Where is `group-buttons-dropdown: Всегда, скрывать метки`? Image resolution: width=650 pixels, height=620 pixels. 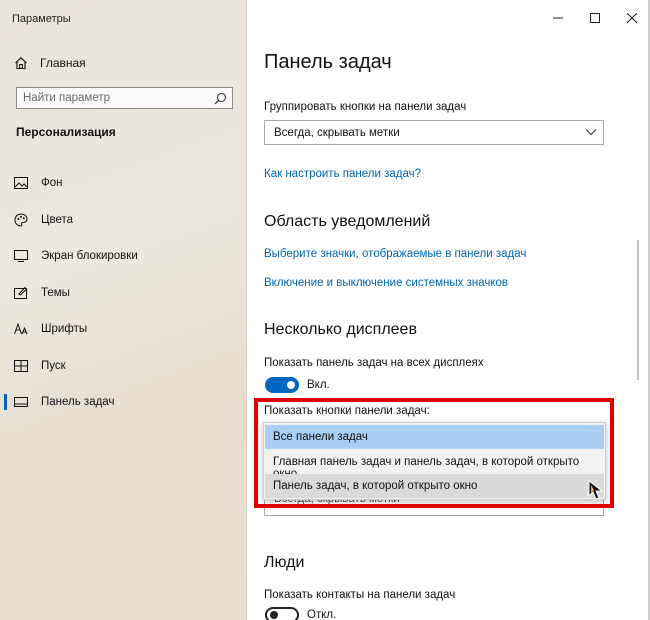 group-buttons-dropdown: Всегда, скрывать метки is located at coordinates (434, 132).